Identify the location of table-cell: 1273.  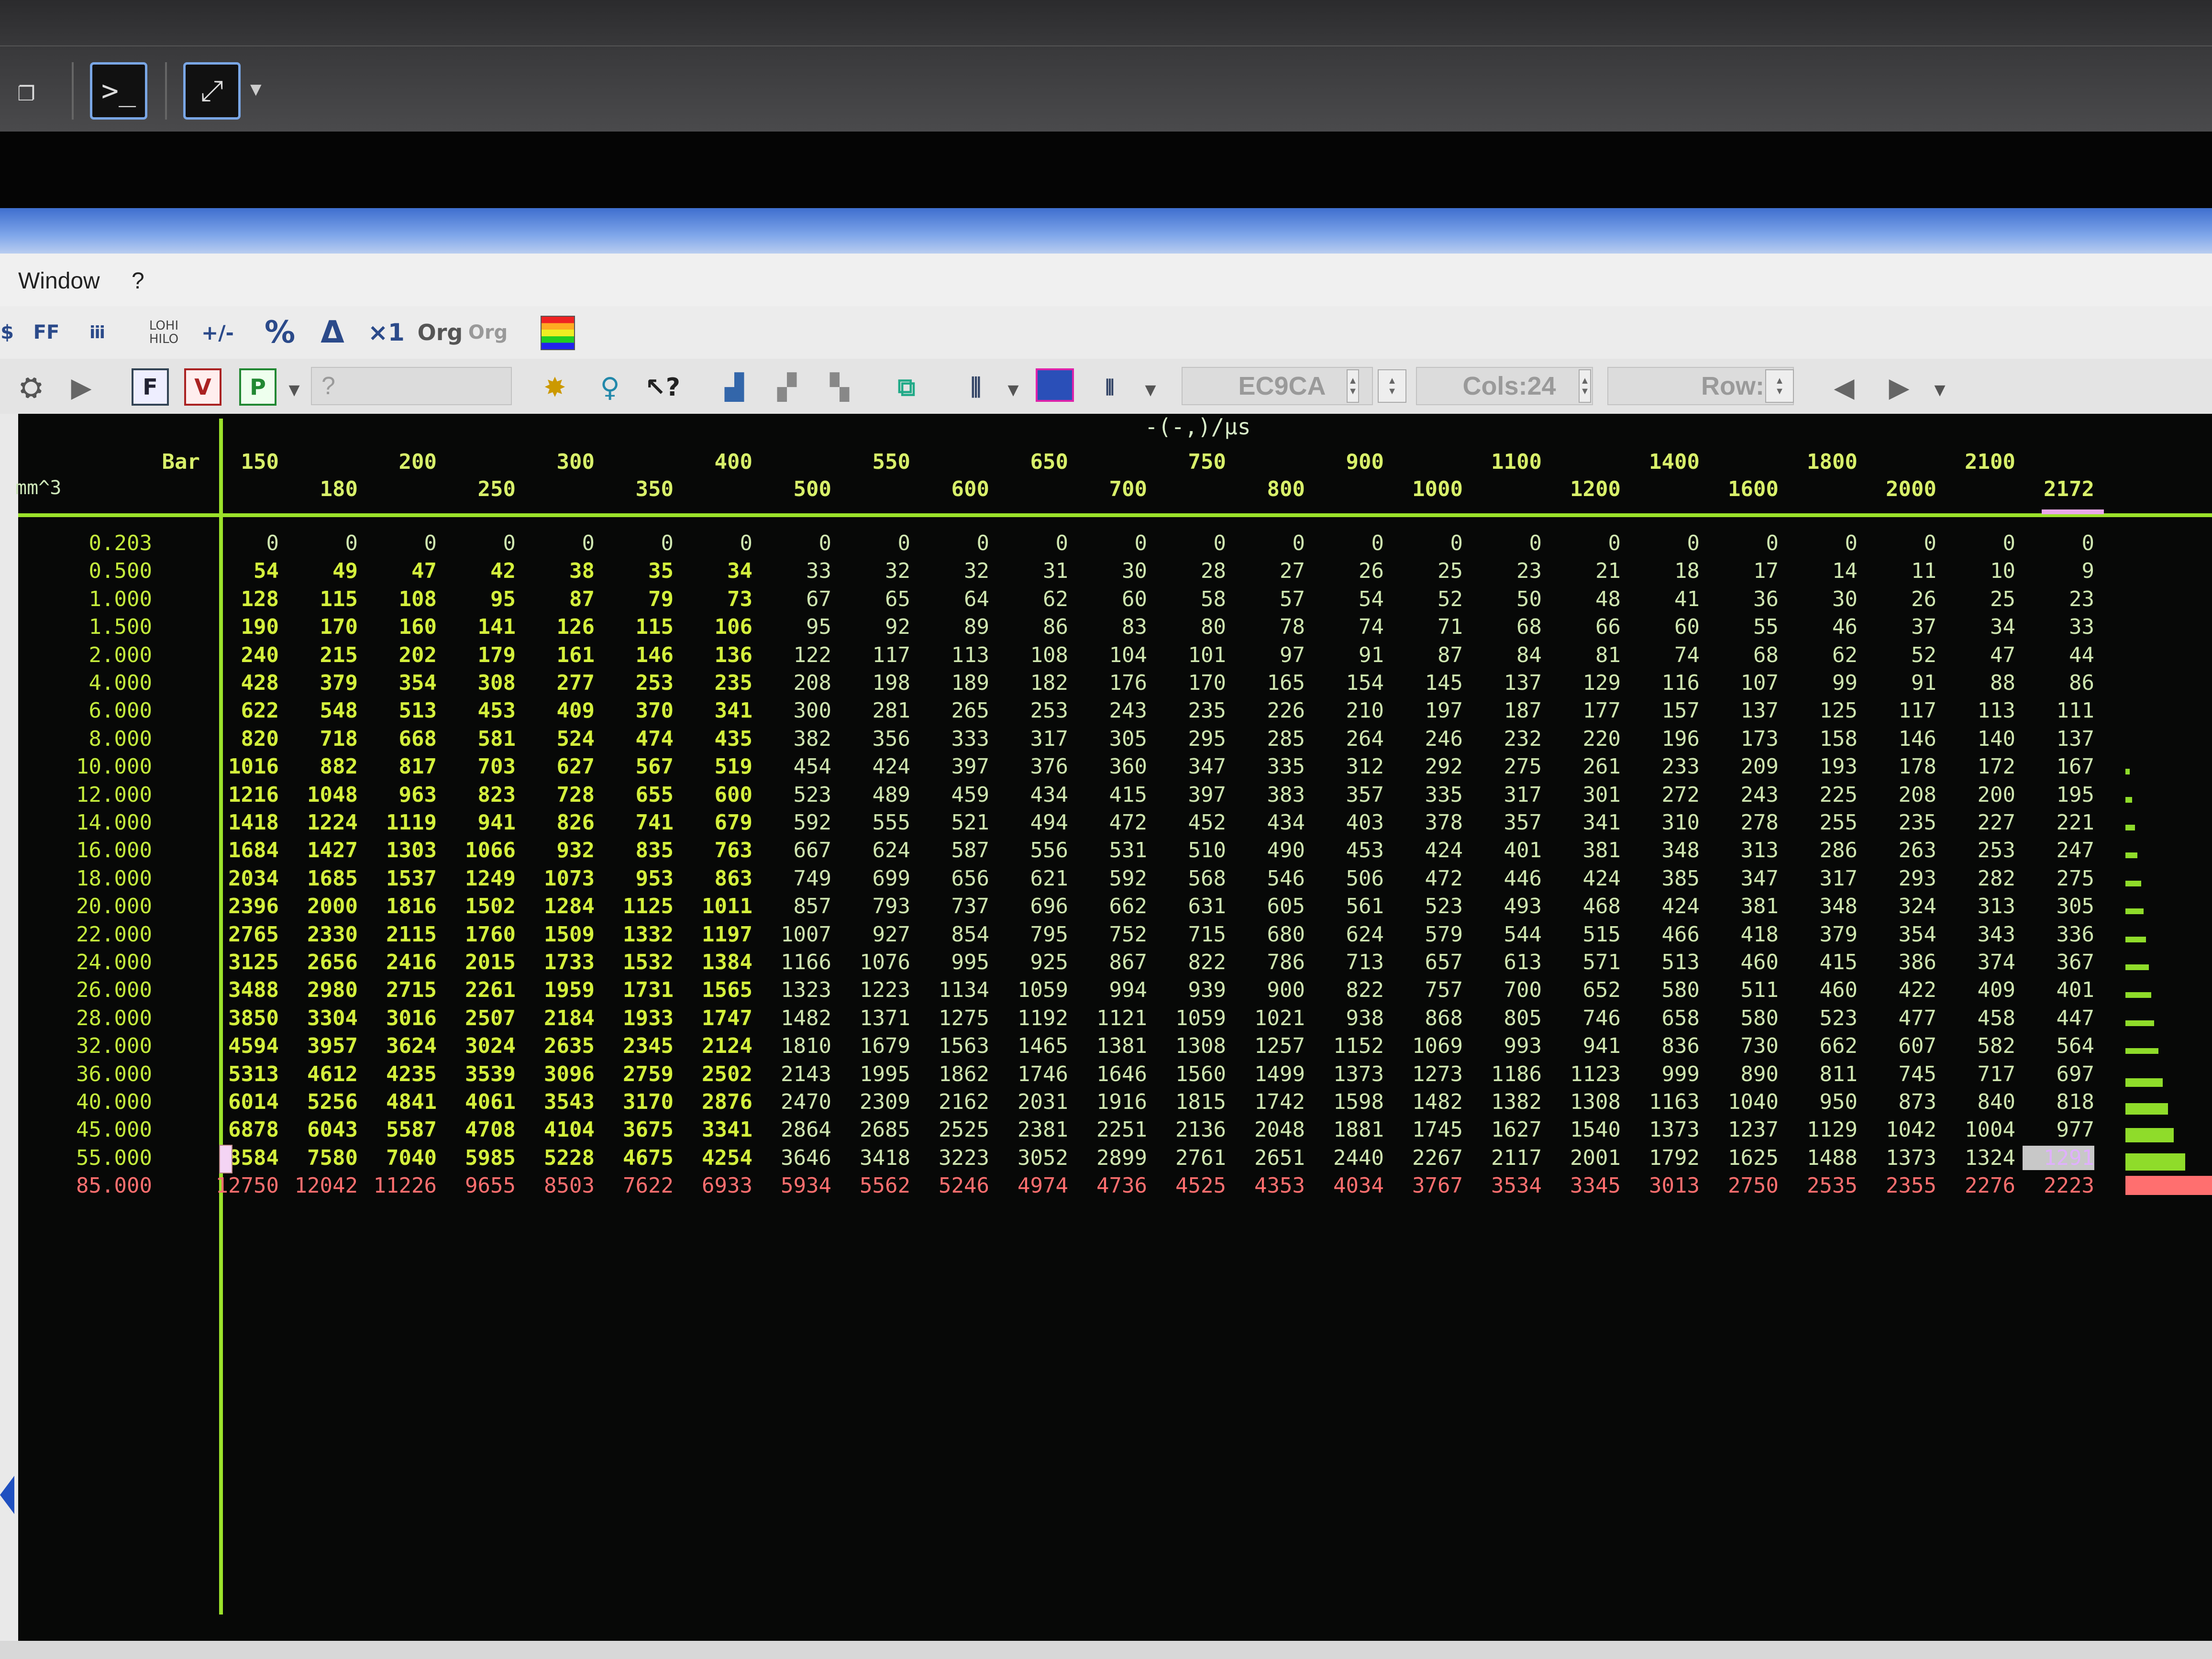
(1427, 1074).